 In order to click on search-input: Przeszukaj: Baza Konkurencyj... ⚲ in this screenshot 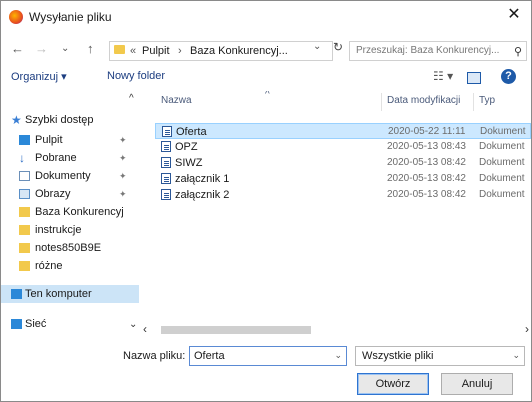, I will do `click(438, 51)`.